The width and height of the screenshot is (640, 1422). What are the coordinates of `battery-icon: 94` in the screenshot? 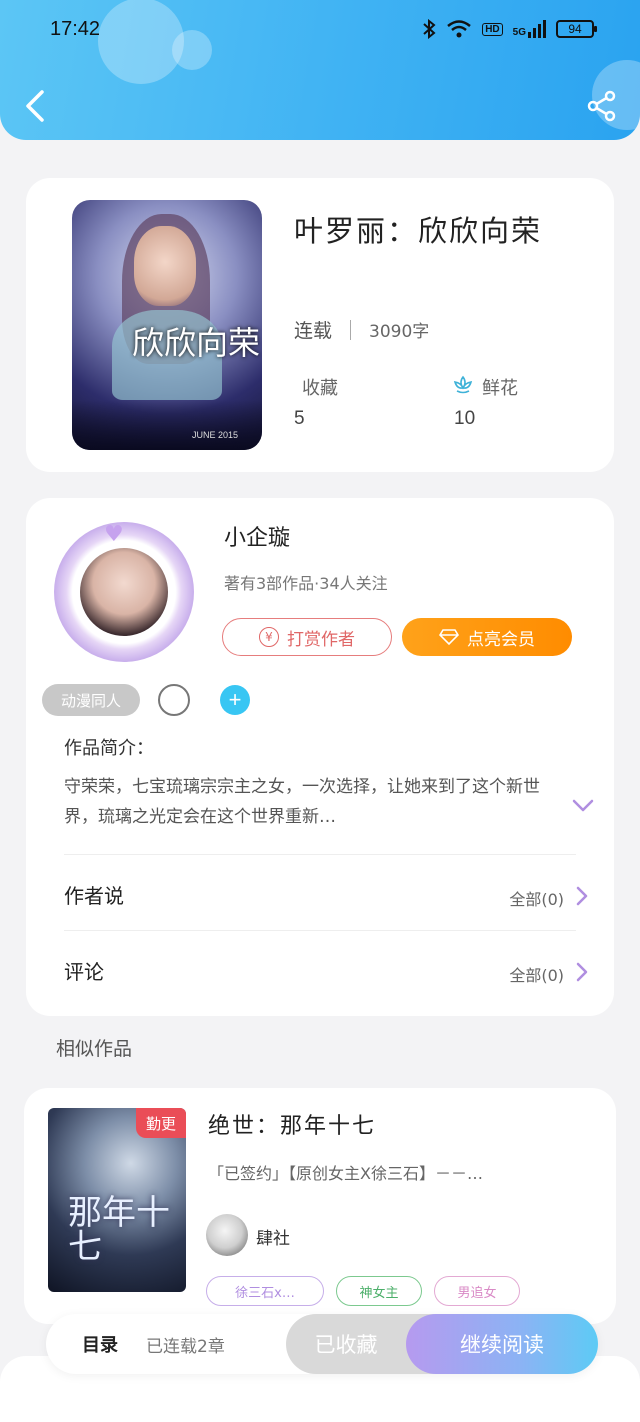 It's located at (576, 29).